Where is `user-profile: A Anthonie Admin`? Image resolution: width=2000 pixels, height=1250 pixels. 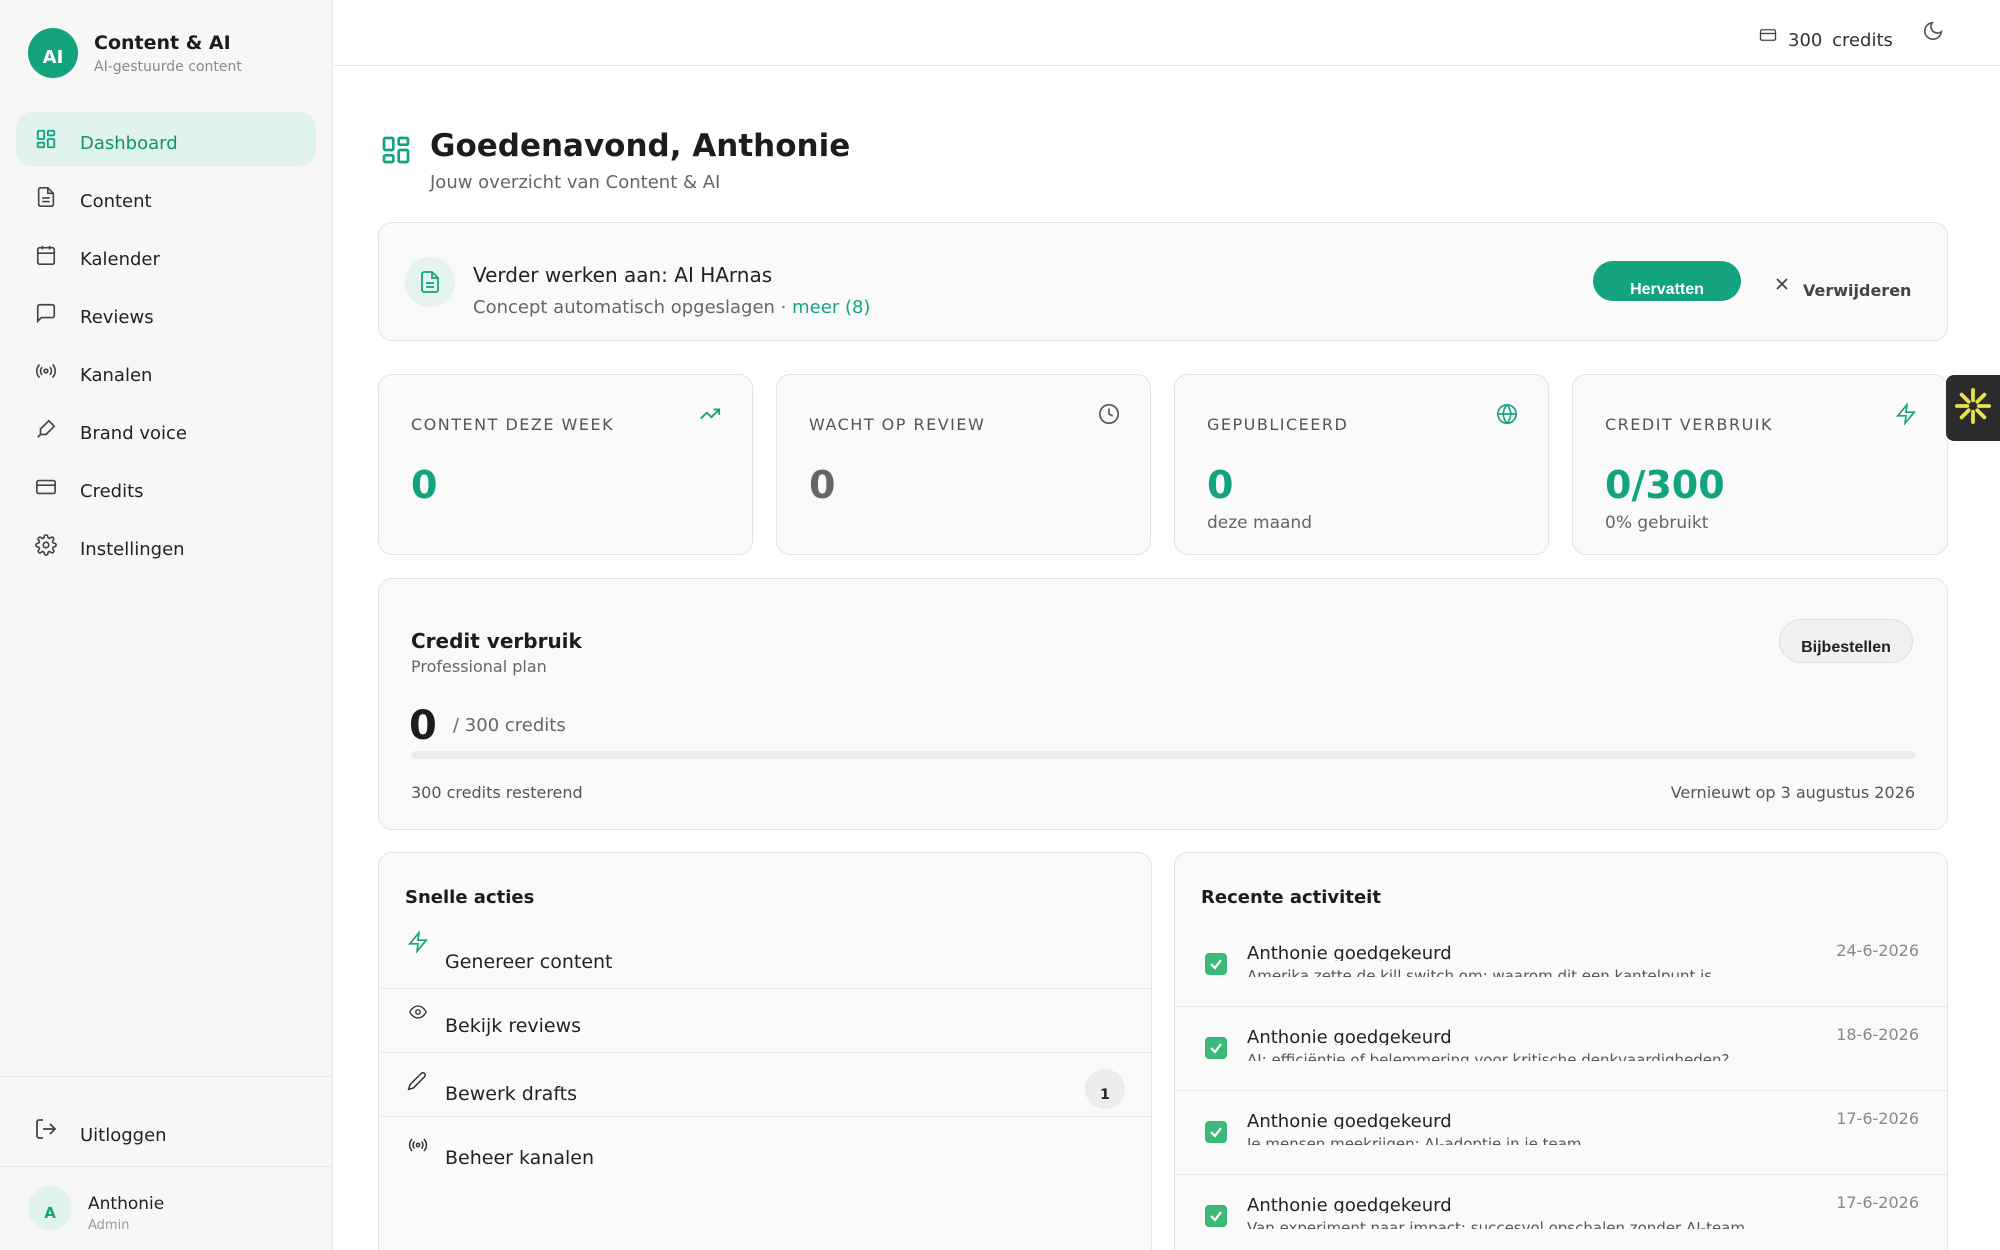 user-profile: A Anthonie Admin is located at coordinates (96, 1209).